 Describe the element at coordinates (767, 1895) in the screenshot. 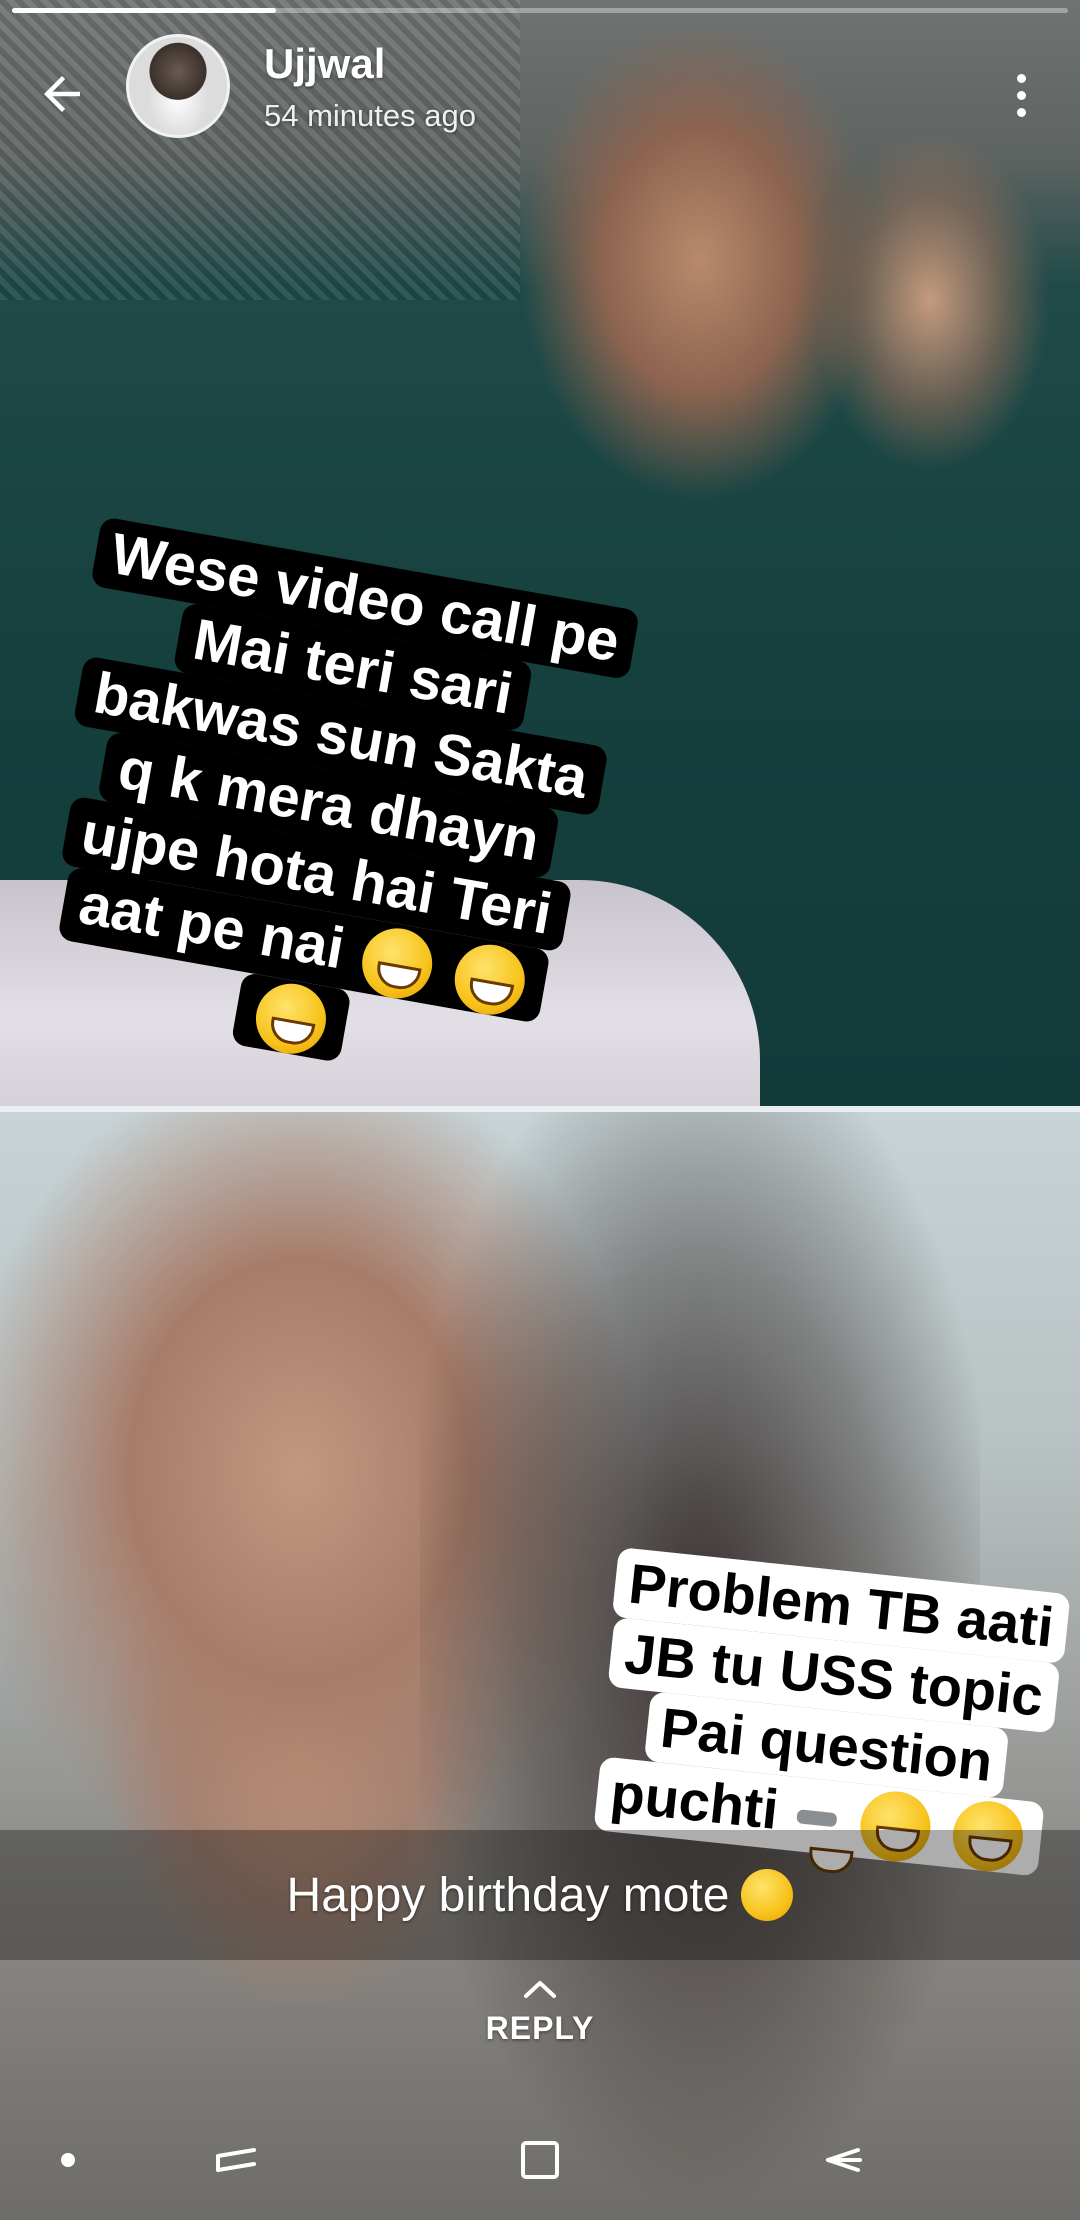

I see `crying-laugh-emoji-icon` at that location.